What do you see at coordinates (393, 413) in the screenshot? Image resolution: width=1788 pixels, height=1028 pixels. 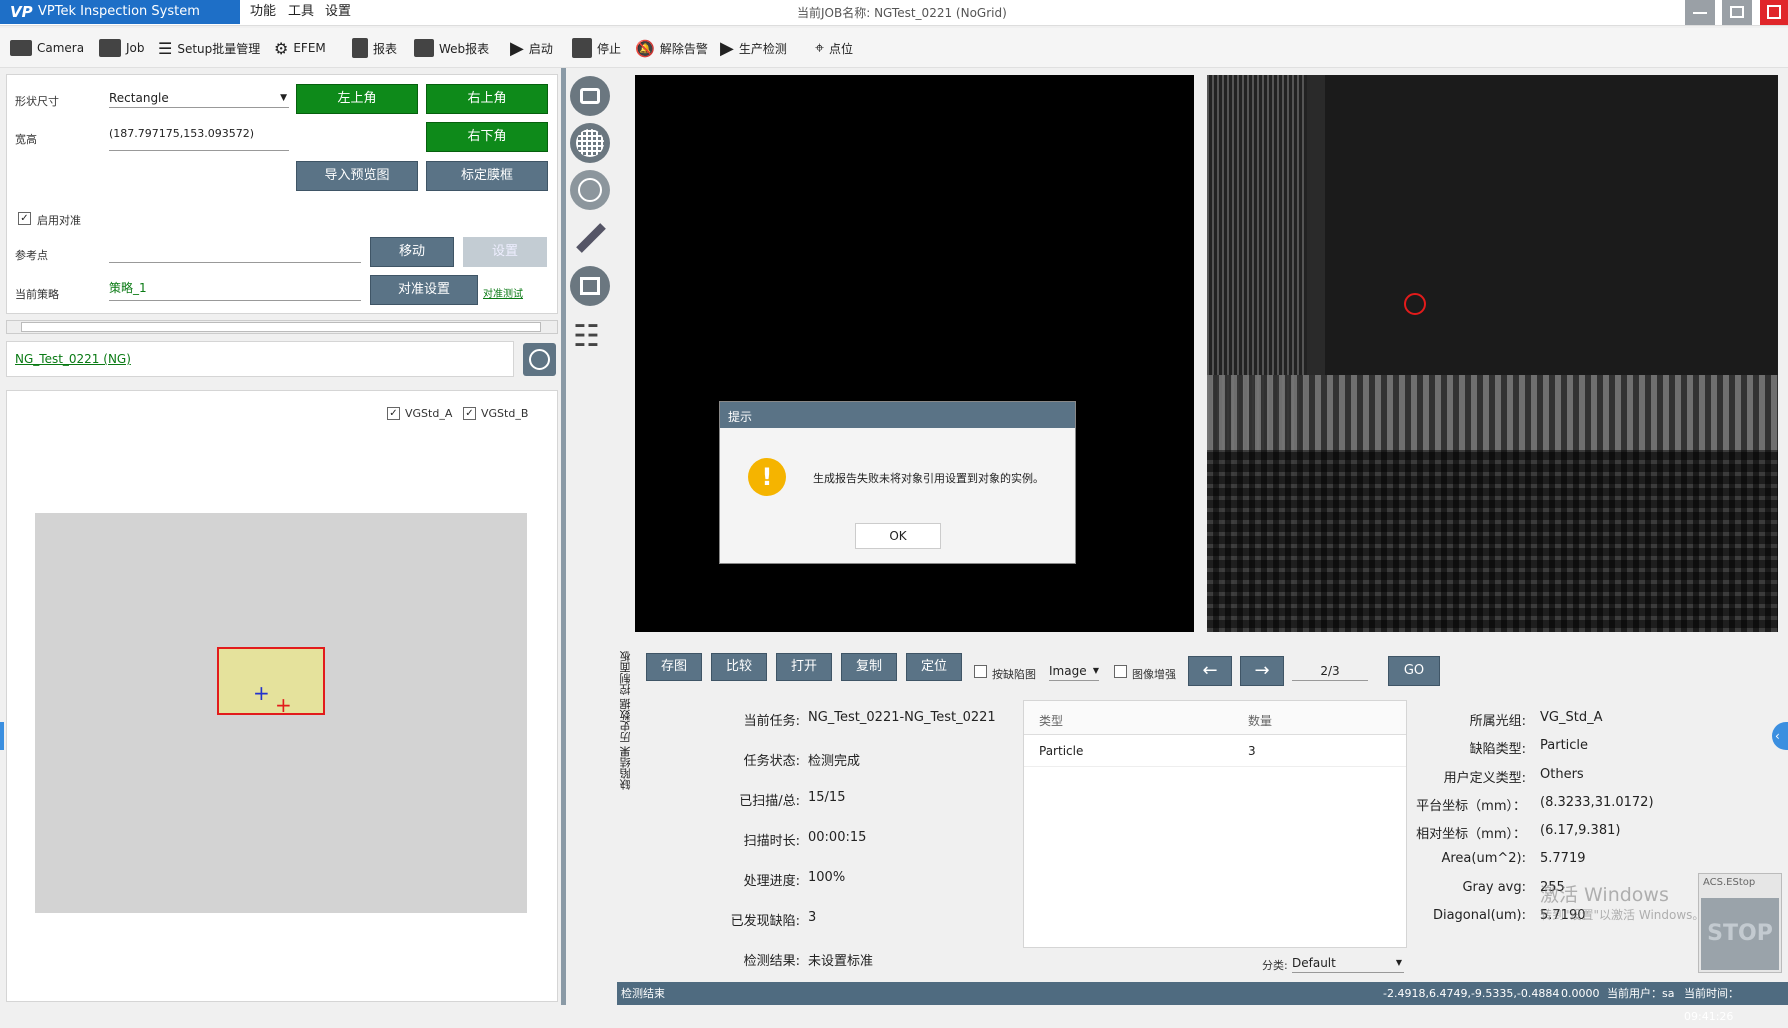 I see `vg-a-checkbox: ✓` at bounding box center [393, 413].